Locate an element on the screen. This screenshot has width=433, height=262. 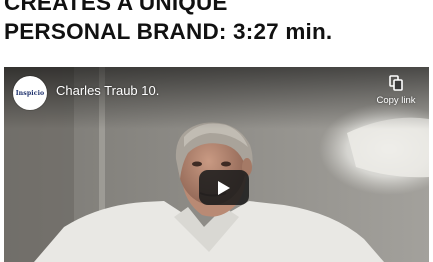
copy-link-button: Copy link is located at coordinates (396, 91).